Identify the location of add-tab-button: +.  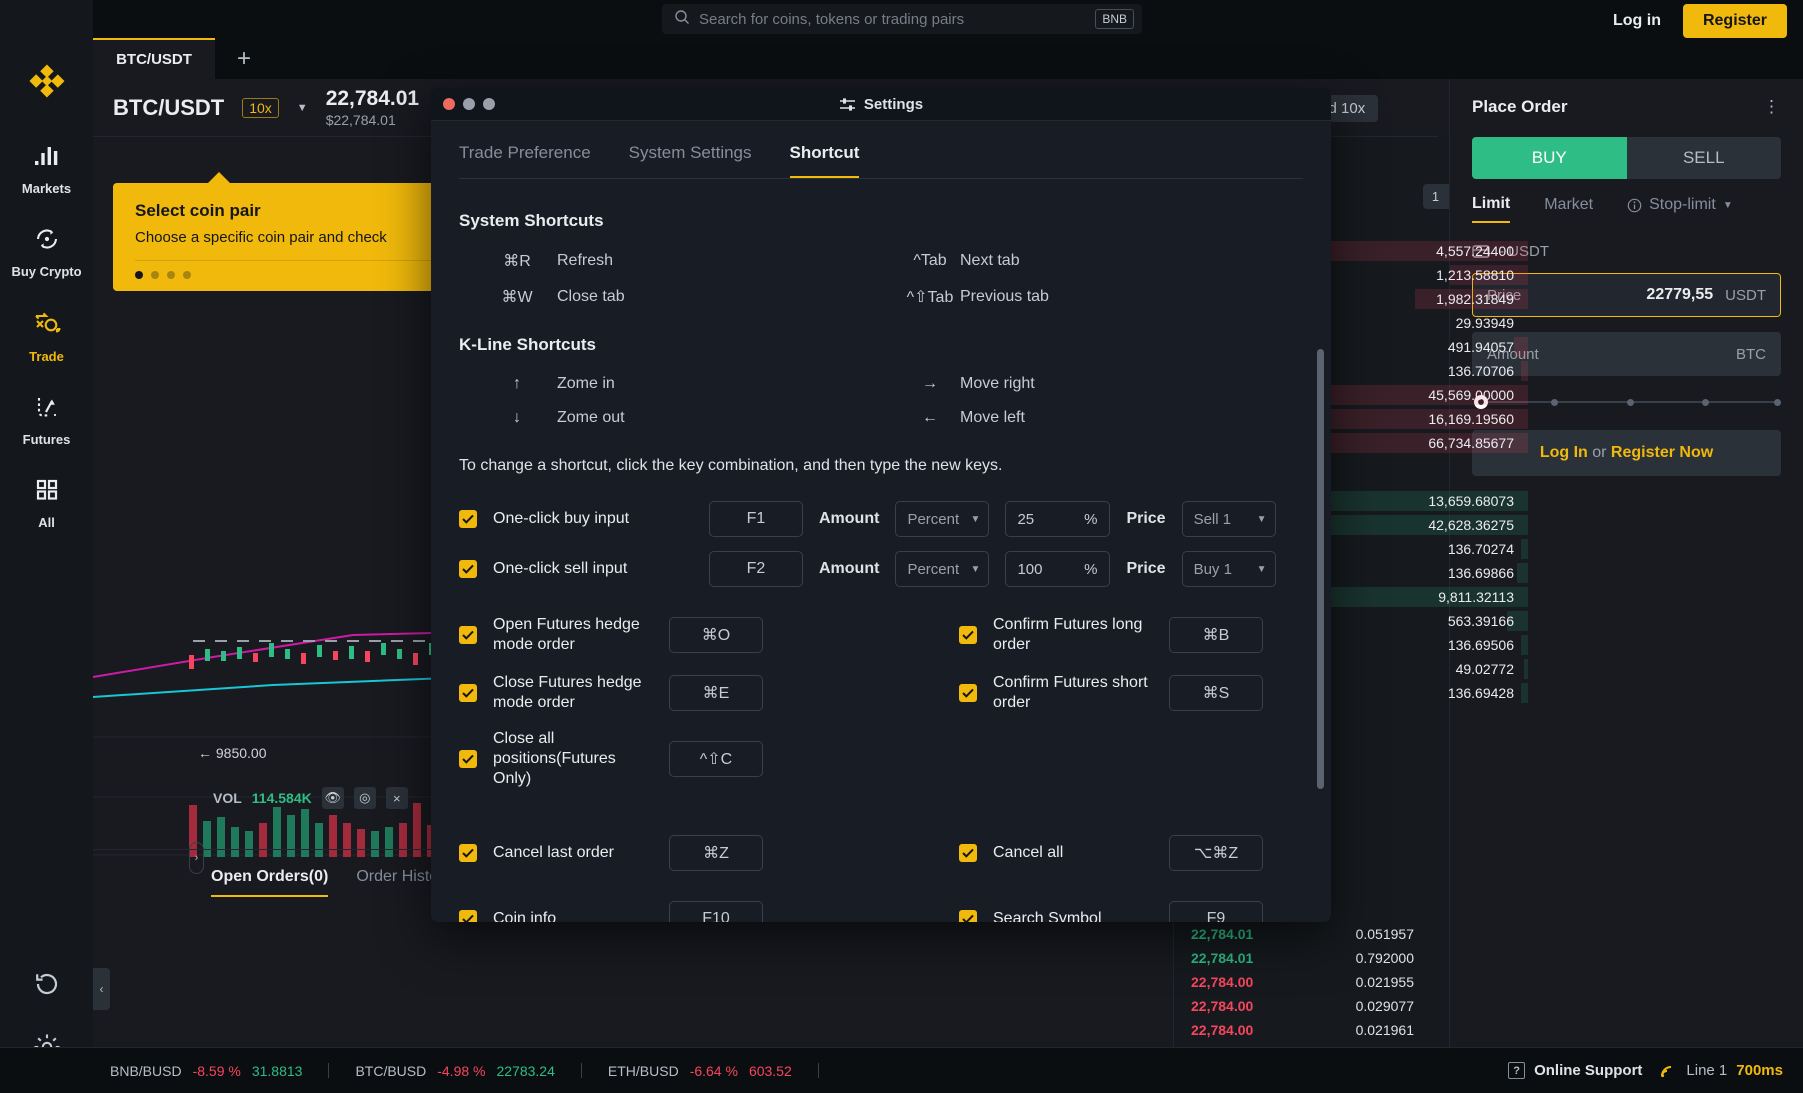
(244, 58).